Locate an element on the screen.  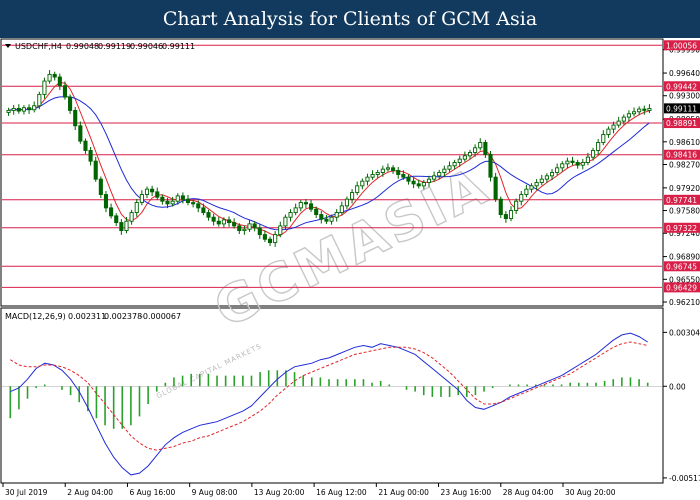
price-tick-label: 0.99640 is located at coordinates (684, 73).